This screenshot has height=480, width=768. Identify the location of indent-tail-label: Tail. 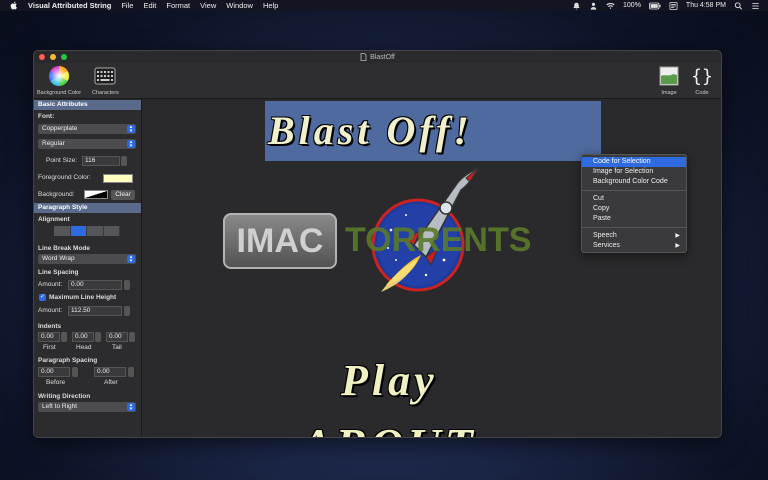
(117, 347).